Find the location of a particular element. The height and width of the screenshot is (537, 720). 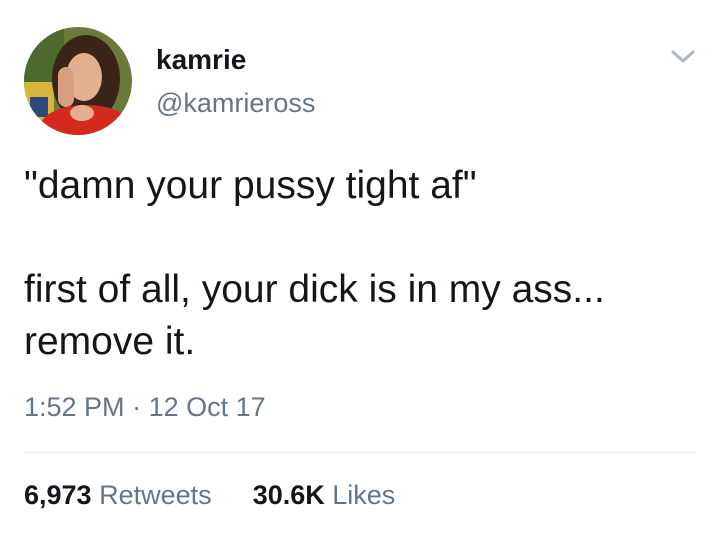

likes-stat: 30.6K Likes is located at coordinates (320, 495).